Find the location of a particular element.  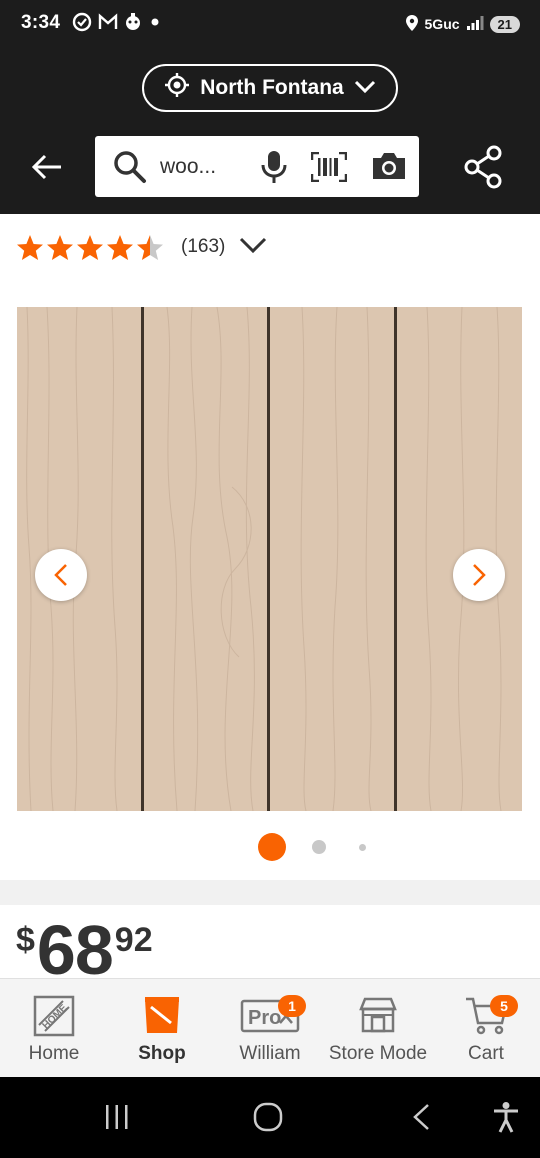

nav-item-home: HOME Home is located at coordinates (54, 1028).